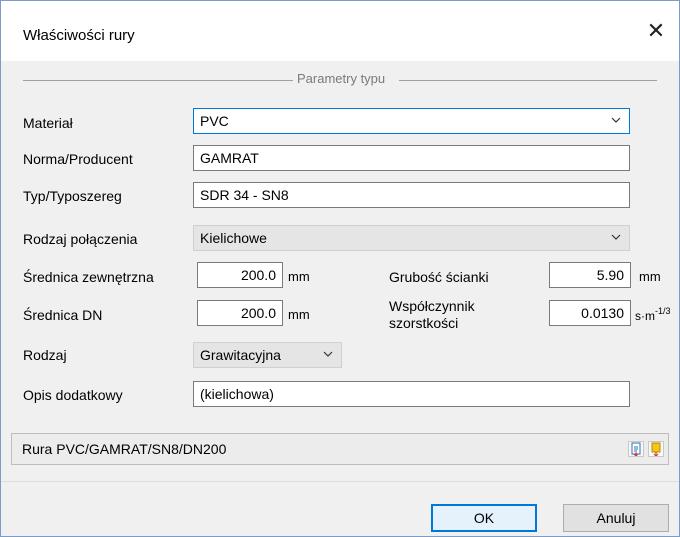  What do you see at coordinates (616, 518) in the screenshot?
I see `cancel-button: Anuluj` at bounding box center [616, 518].